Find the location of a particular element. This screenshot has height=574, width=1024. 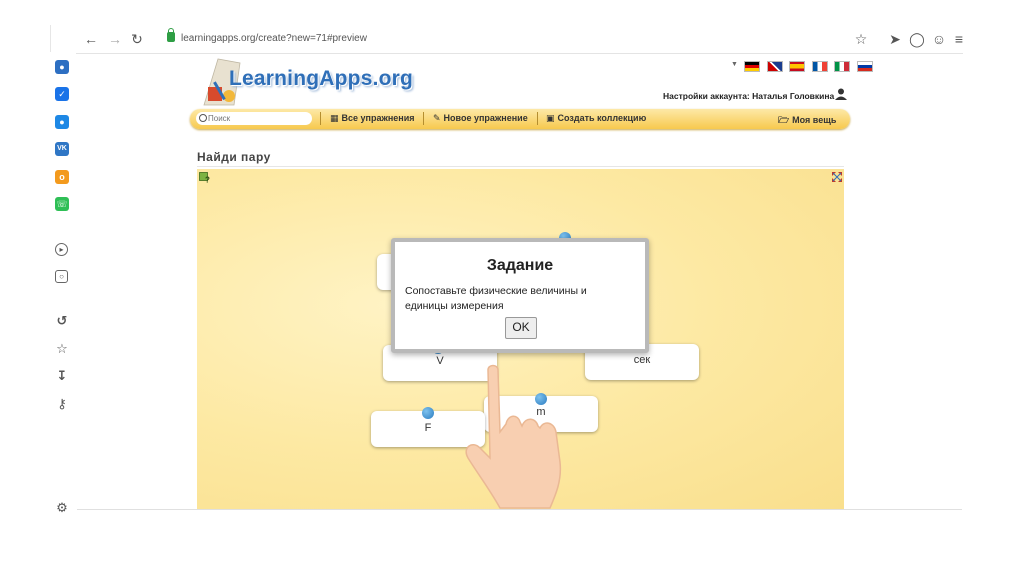

reload-icon: ↻ is located at coordinates (137, 39).